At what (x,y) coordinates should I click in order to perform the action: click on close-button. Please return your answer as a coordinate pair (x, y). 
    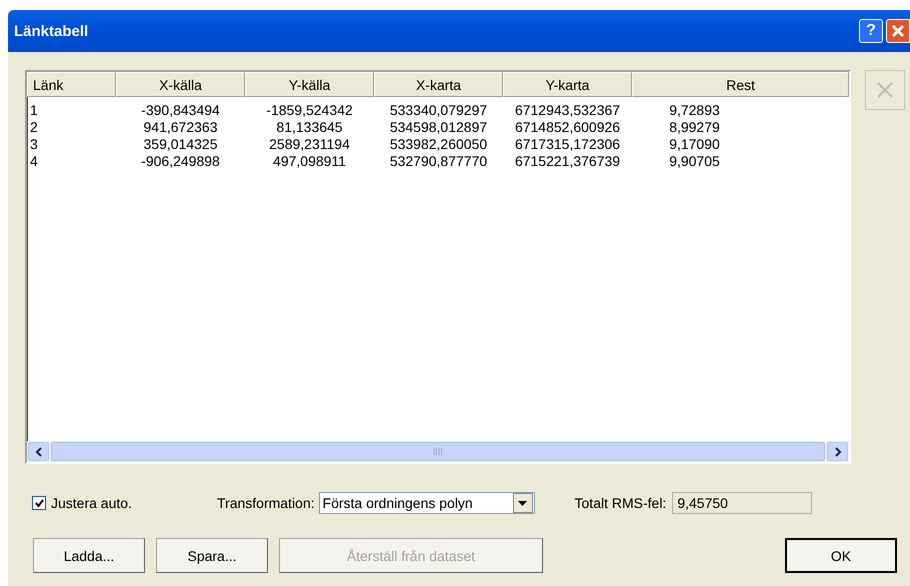
    Looking at the image, I should click on (898, 31).